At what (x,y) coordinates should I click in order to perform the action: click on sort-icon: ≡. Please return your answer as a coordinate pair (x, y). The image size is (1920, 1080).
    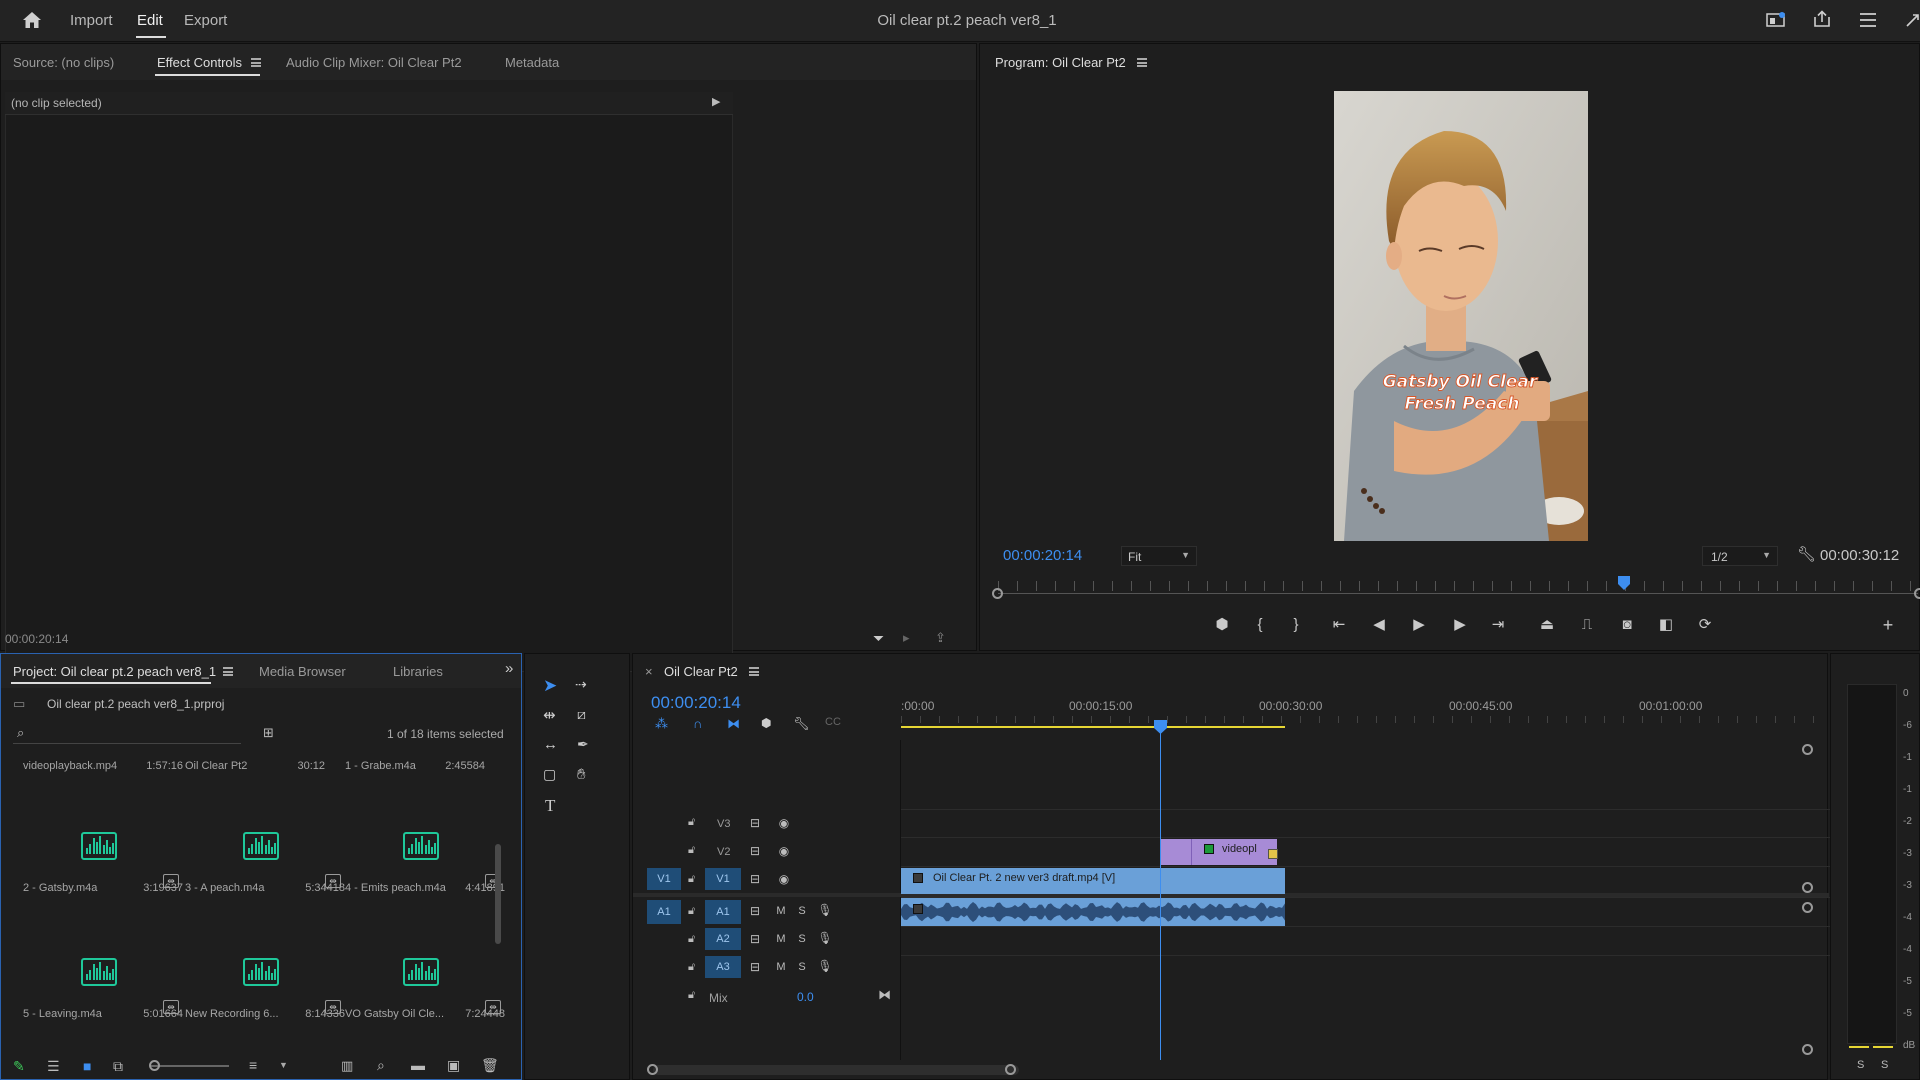
    Looking at the image, I should click on (253, 1065).